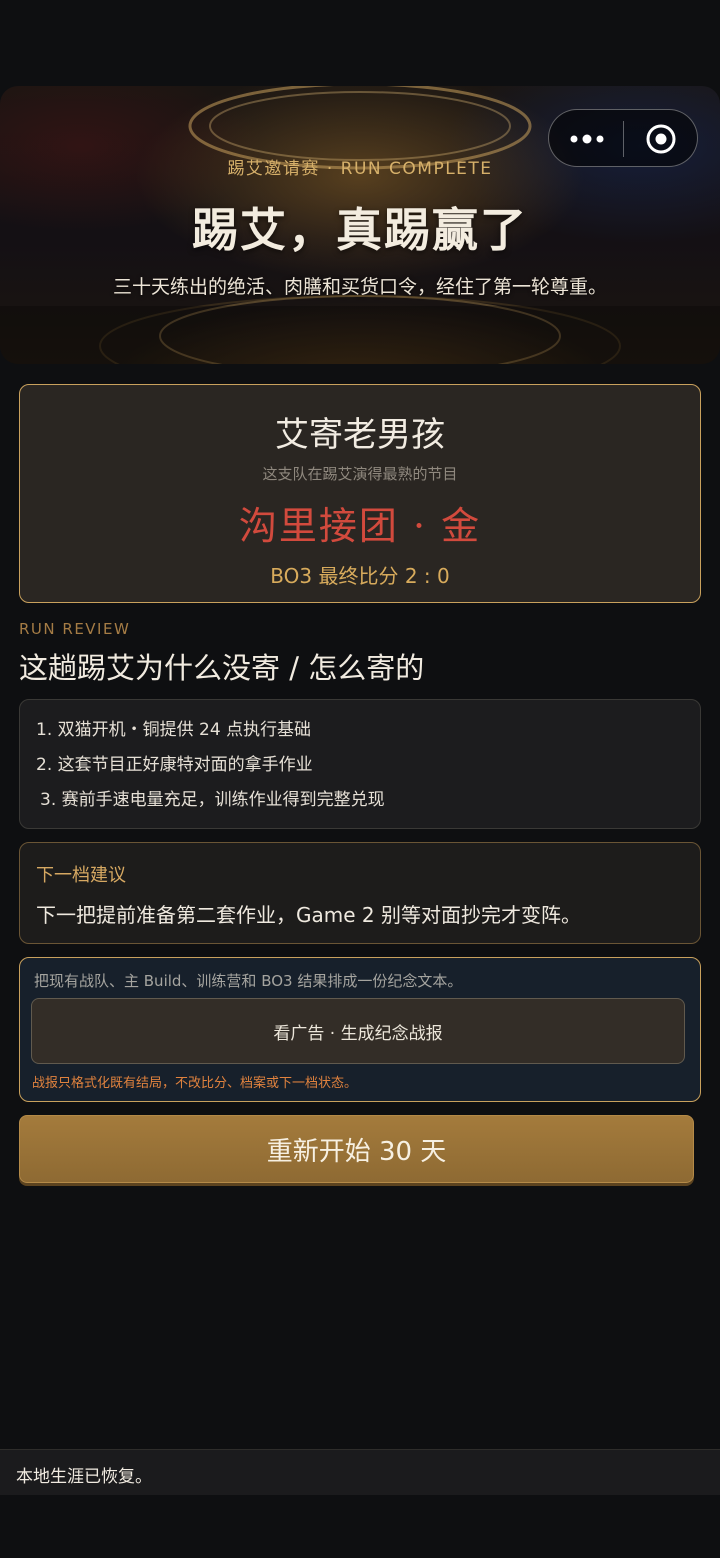  Describe the element at coordinates (356, 1149) in the screenshot. I see `restart-button: 重新开始 30 天` at that location.